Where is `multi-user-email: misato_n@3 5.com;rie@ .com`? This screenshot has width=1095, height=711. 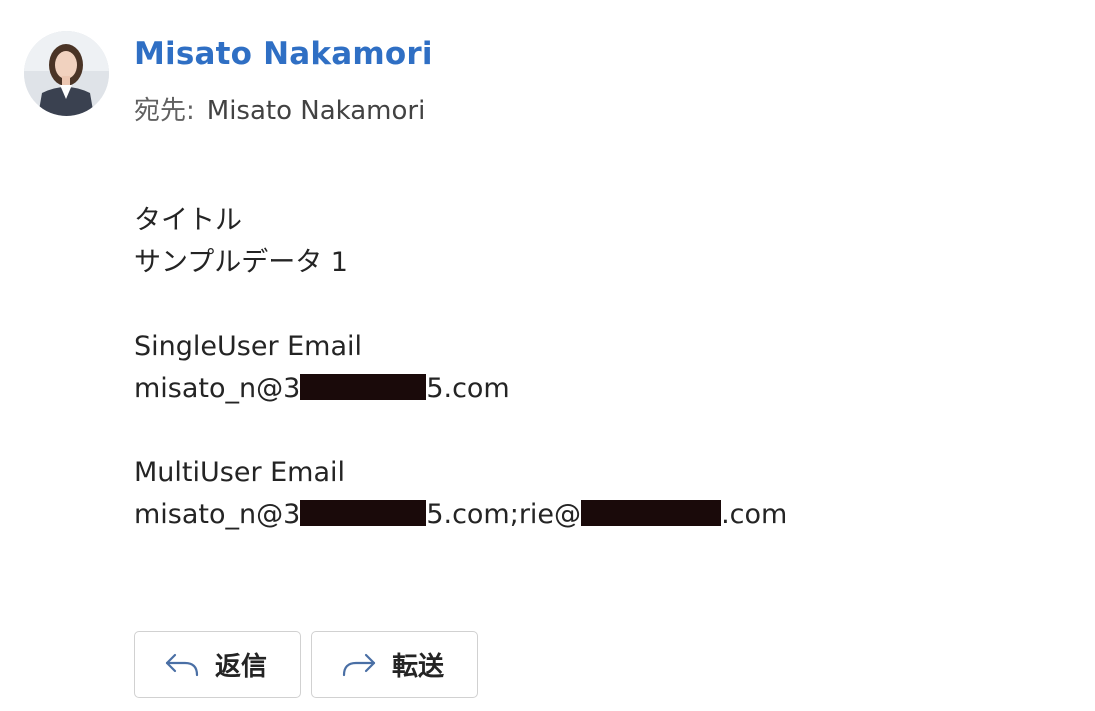
multi-user-email: misato_n@3 5.com;rie@ .com is located at coordinates (460, 515).